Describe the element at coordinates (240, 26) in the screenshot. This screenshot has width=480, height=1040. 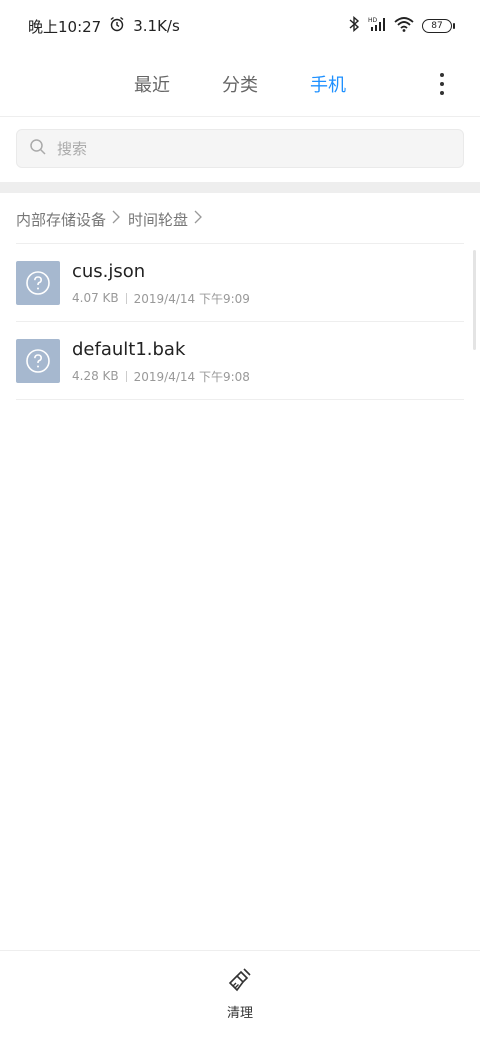
I see `status-bar: 晚上10:27 3.1K/s HD 87` at that location.